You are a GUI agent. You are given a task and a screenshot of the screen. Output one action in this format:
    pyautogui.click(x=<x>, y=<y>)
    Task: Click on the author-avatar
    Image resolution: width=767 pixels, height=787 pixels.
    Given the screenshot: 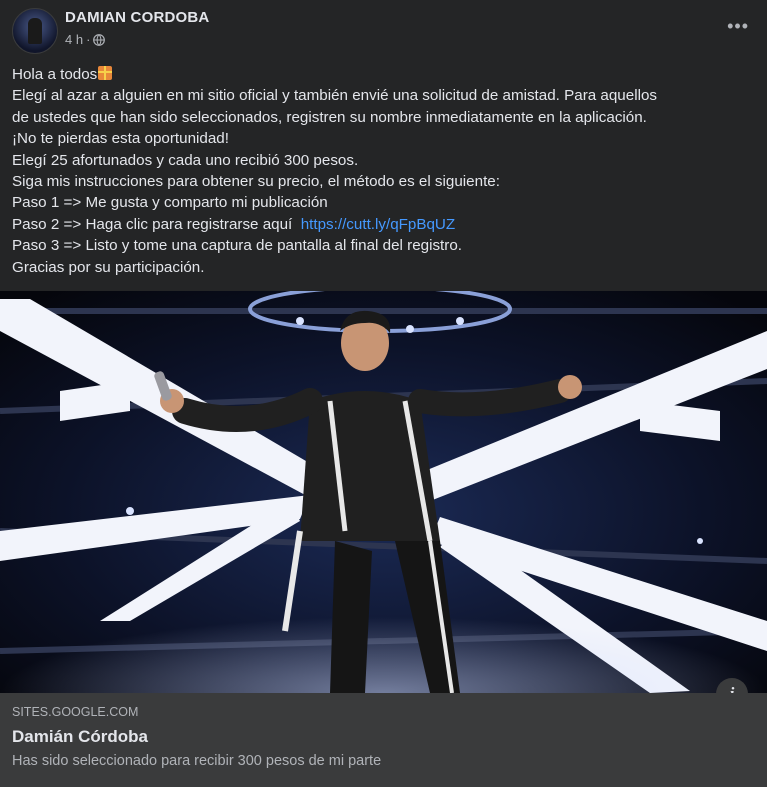 What is the action you would take?
    pyautogui.click(x=35, y=31)
    